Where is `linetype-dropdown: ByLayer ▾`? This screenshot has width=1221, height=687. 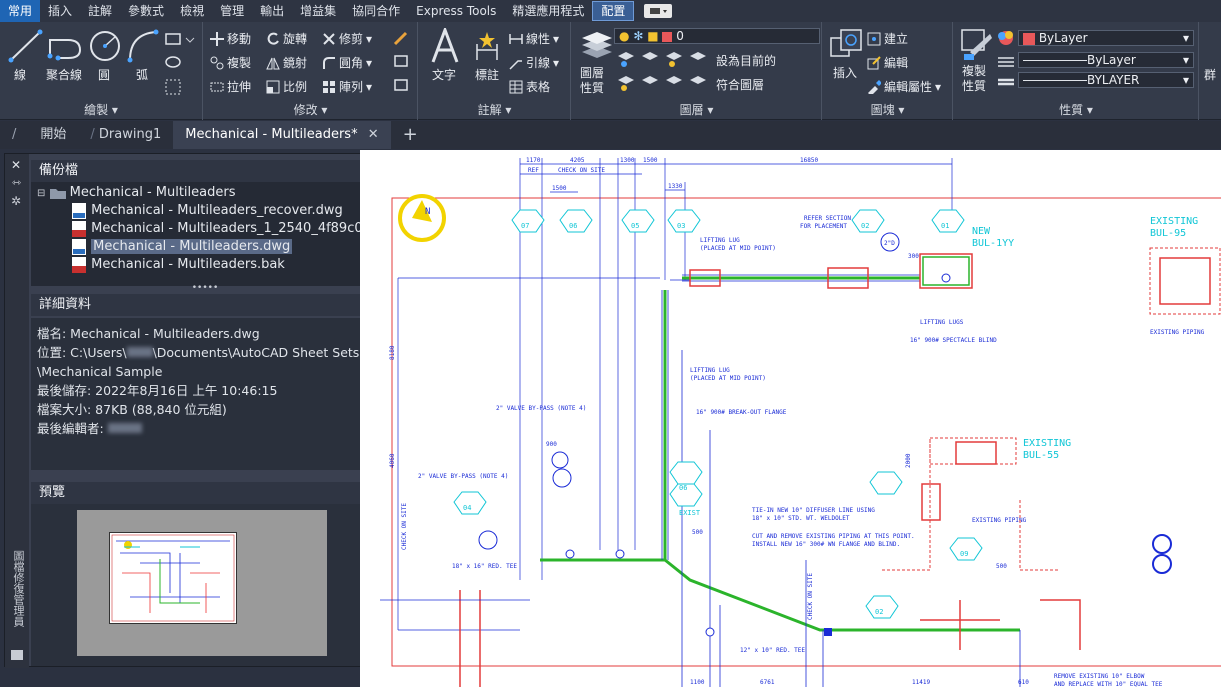
linetype-dropdown: ByLayer ▾ is located at coordinates (1106, 60).